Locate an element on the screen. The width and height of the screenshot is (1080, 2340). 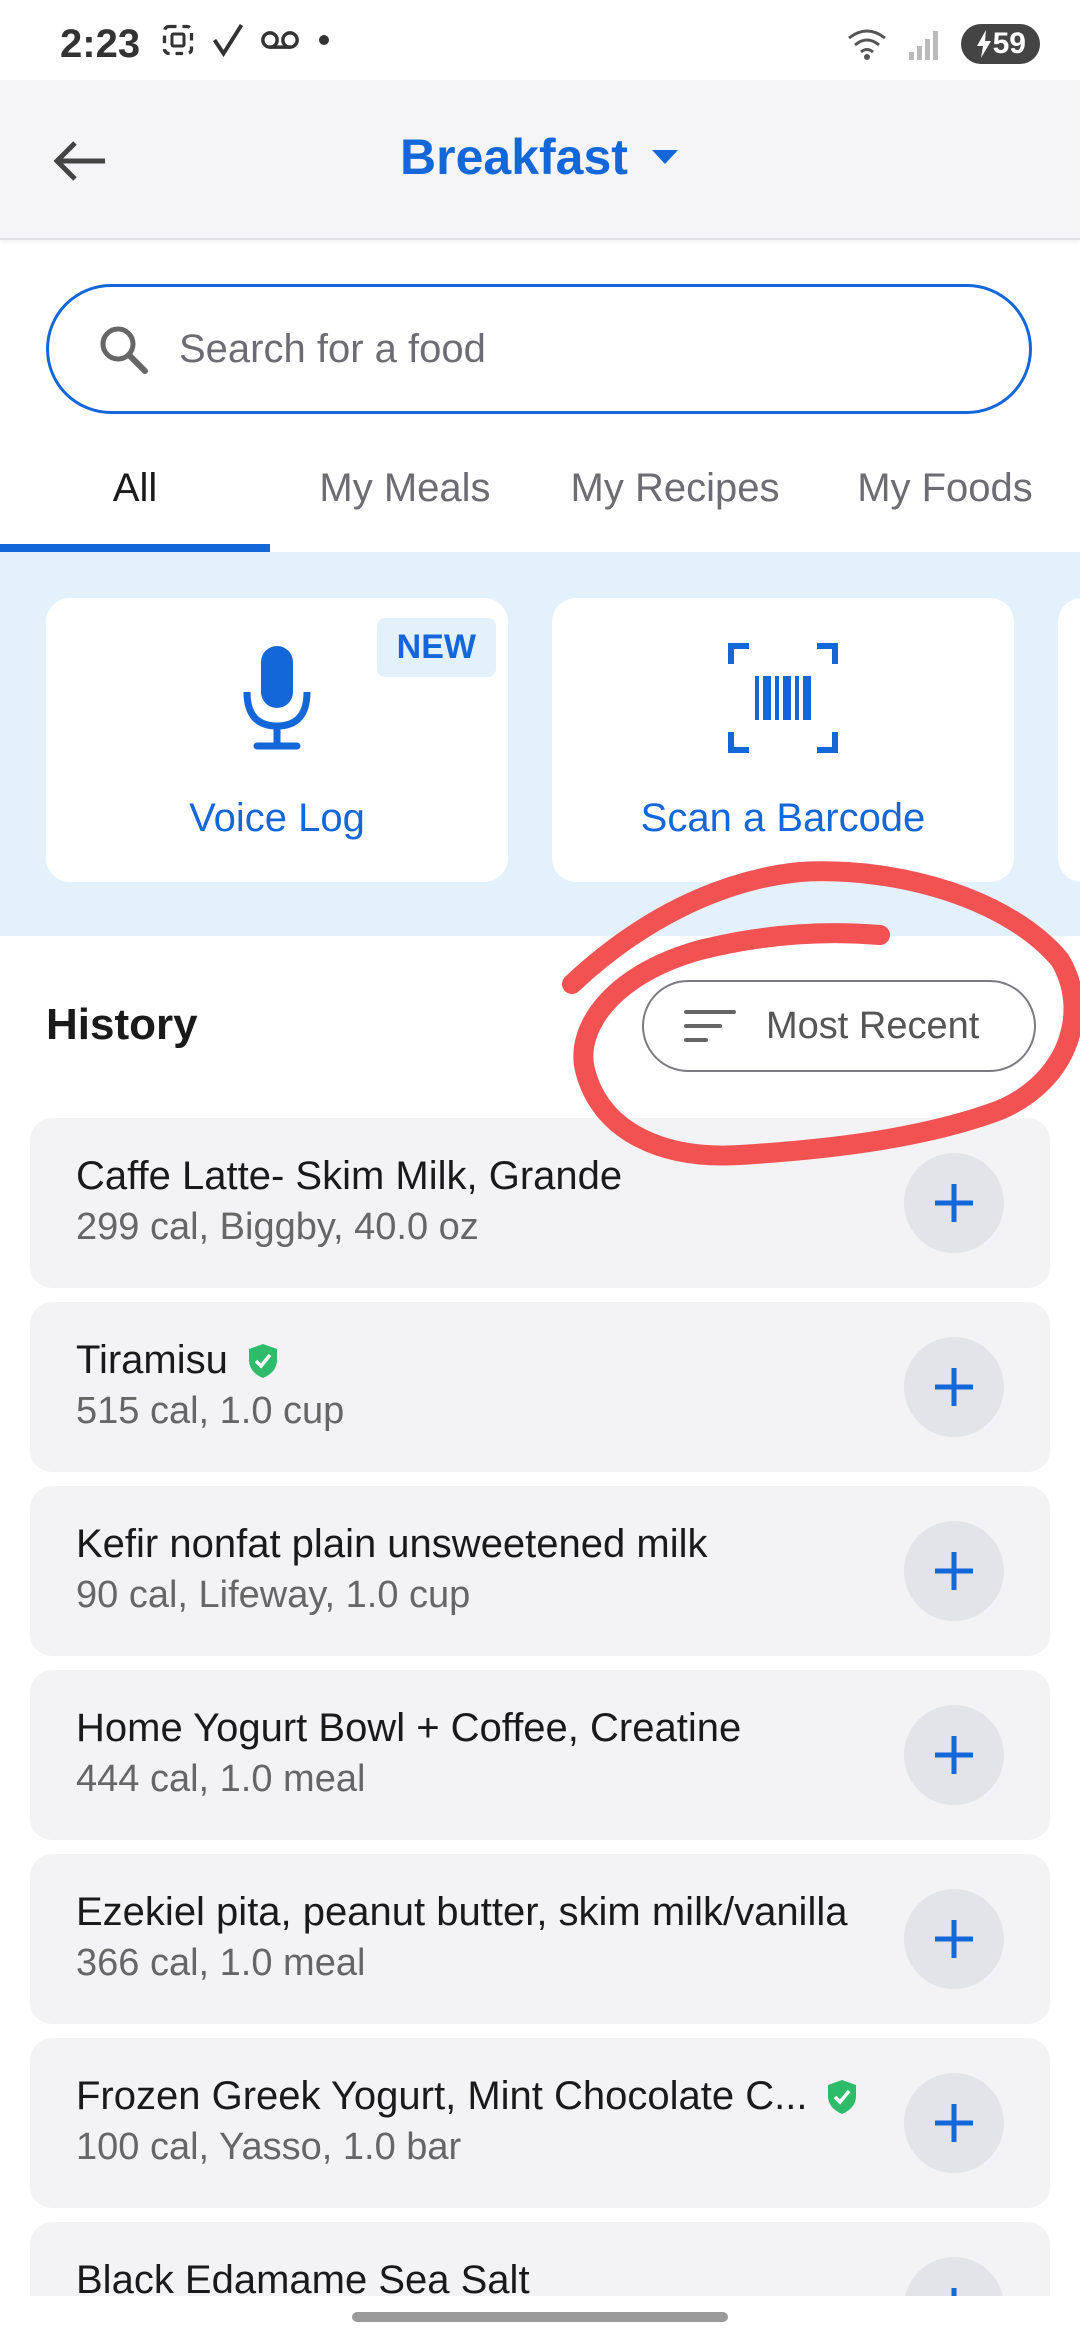
page-title: Breakfast is located at coordinates (514, 157).